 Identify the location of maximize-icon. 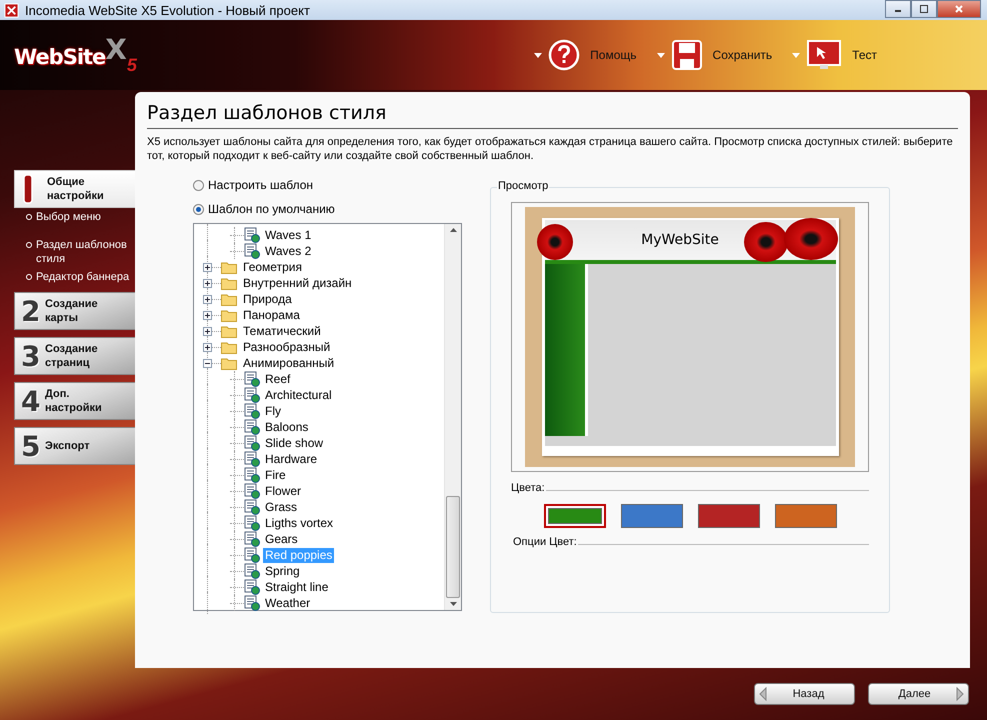
(924, 9).